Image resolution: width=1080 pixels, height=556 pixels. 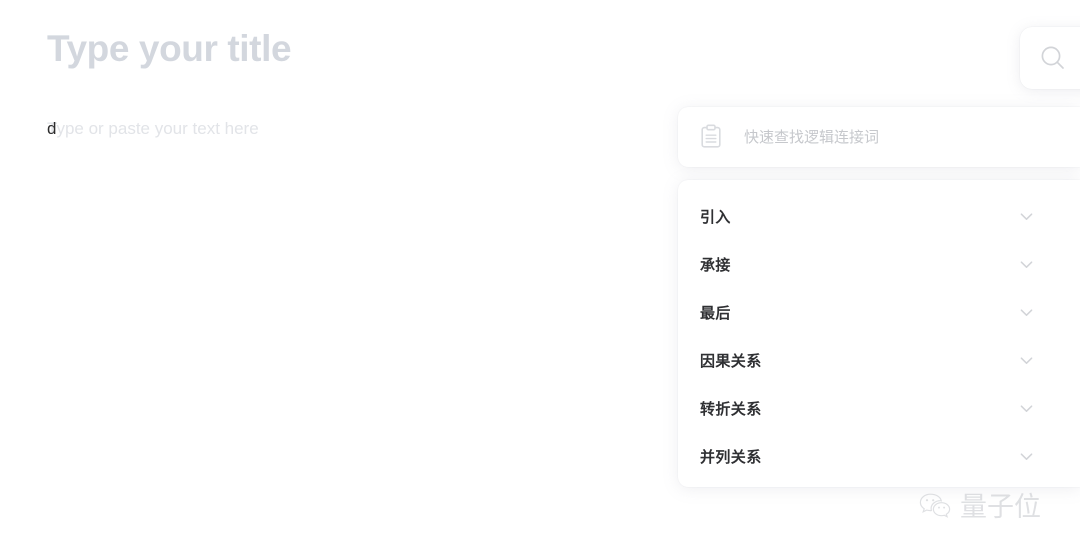 What do you see at coordinates (879, 264) in the screenshot?
I see `category-item-chengjie: 承接` at bounding box center [879, 264].